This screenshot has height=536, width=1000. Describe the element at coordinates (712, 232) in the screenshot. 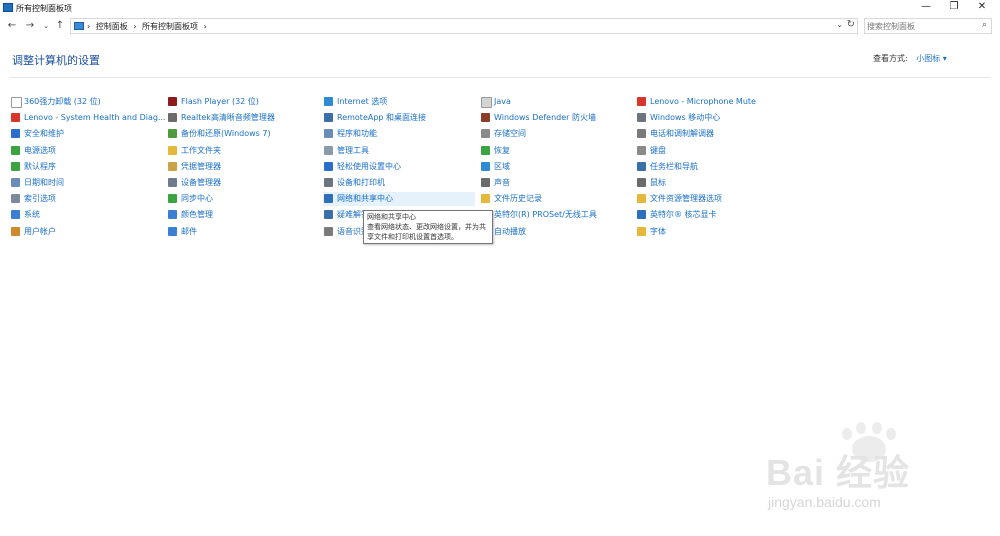

I see `control-panel-item: 字体` at that location.